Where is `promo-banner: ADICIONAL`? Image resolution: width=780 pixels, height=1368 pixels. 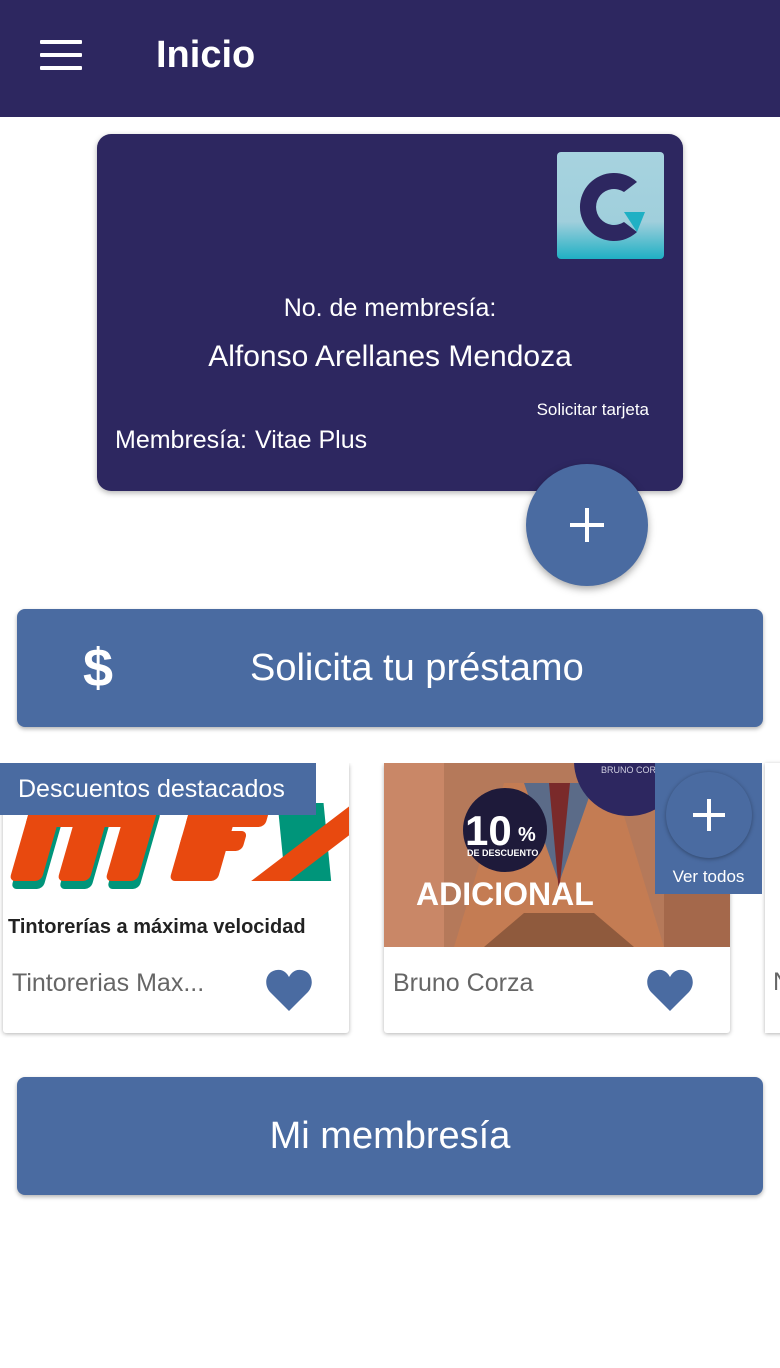
promo-banner: ADICIONAL is located at coordinates (505, 894).